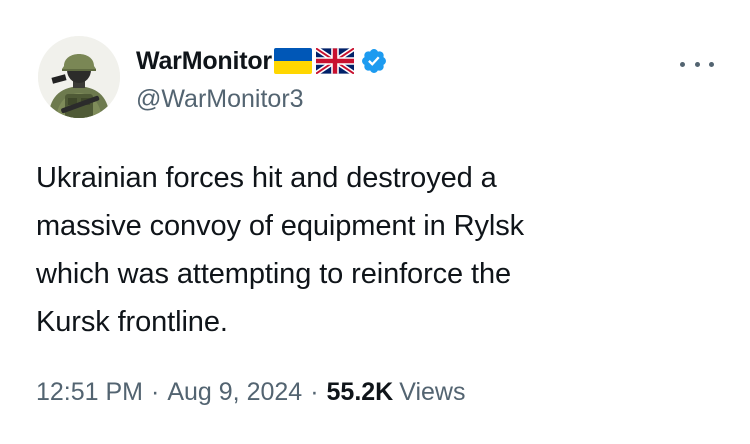 This screenshot has height=444, width=750. I want to click on author-header: WarMonitor @WarMonitor3, so click(262, 79).